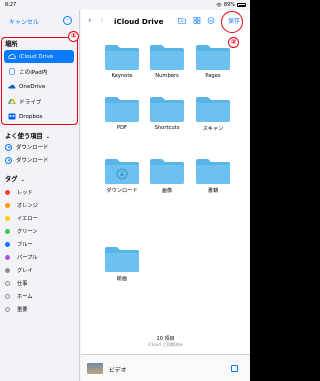 The width and height of the screenshot is (320, 381). Describe the element at coordinates (27, 205) in the screenshot. I see `tag-label: オレンジ` at that location.